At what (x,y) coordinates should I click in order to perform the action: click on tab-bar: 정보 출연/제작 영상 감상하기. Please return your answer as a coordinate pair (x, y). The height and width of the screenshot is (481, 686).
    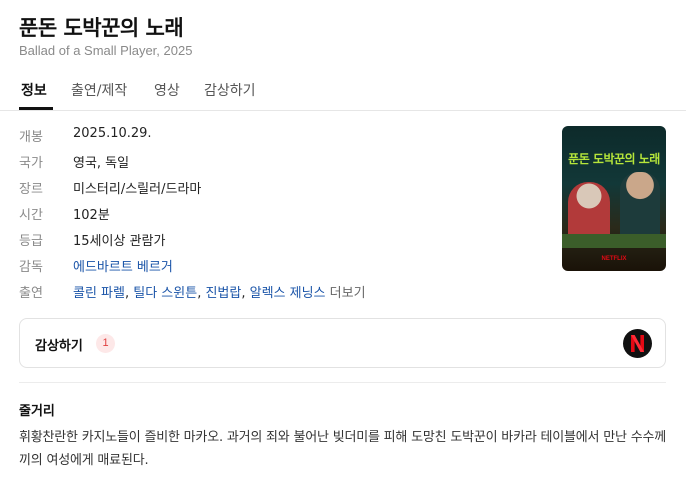
    Looking at the image, I should click on (343, 93).